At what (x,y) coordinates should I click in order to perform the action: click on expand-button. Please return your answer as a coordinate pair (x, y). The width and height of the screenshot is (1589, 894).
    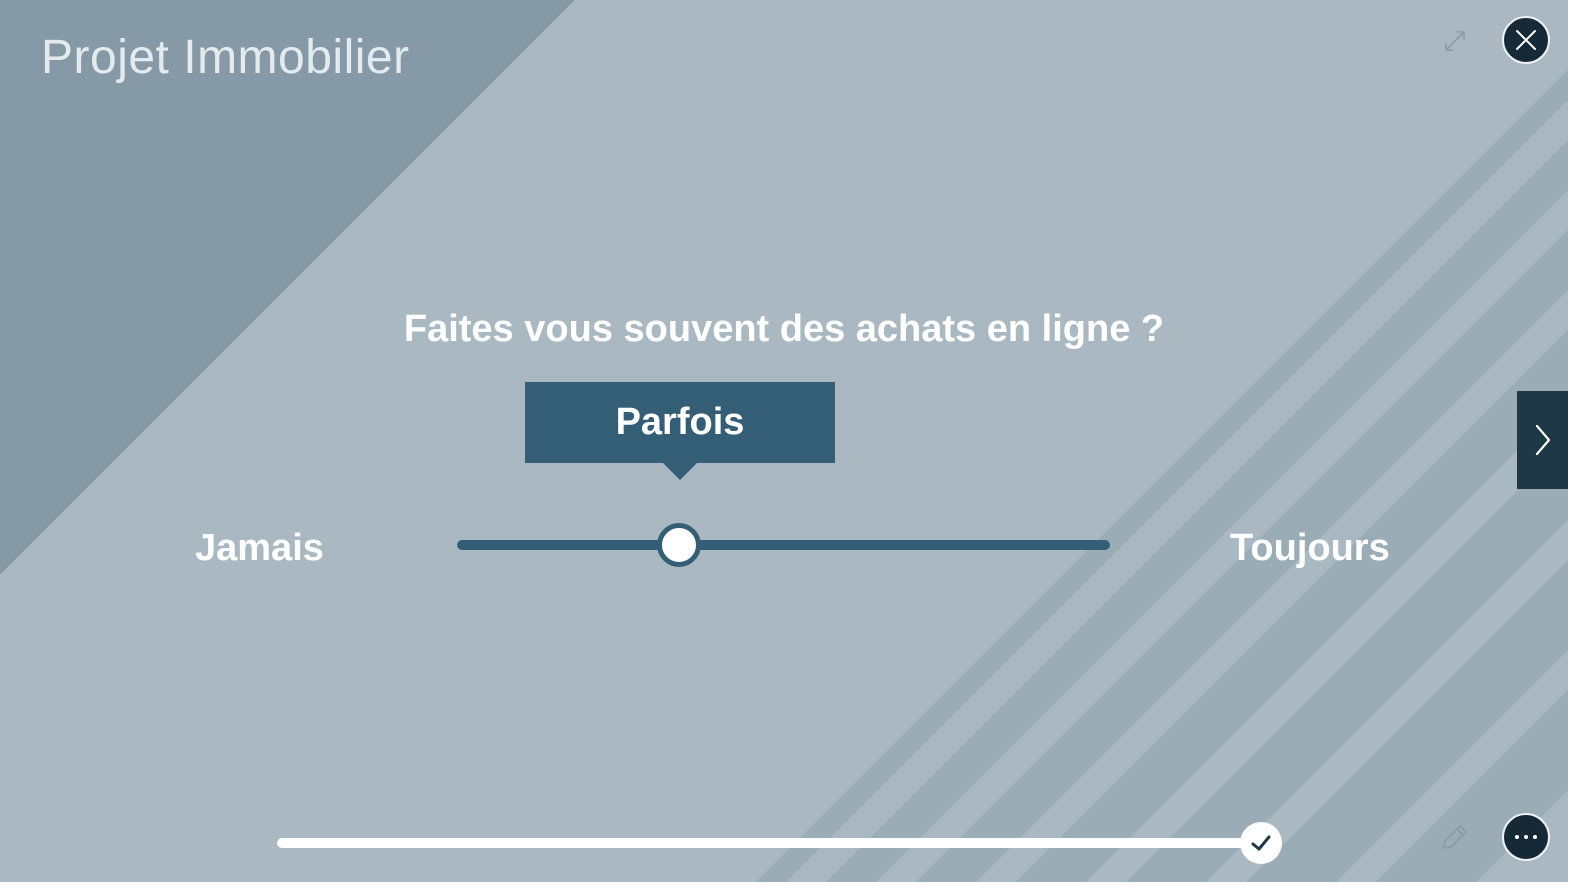
    Looking at the image, I should click on (1455, 41).